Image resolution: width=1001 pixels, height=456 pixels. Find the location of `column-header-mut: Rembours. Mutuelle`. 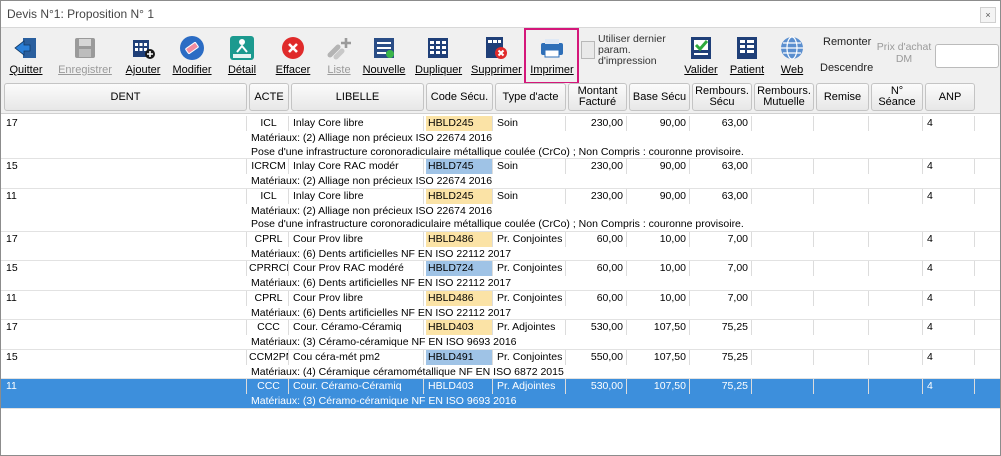

column-header-mut: Rembours. Mutuelle is located at coordinates (784, 97).